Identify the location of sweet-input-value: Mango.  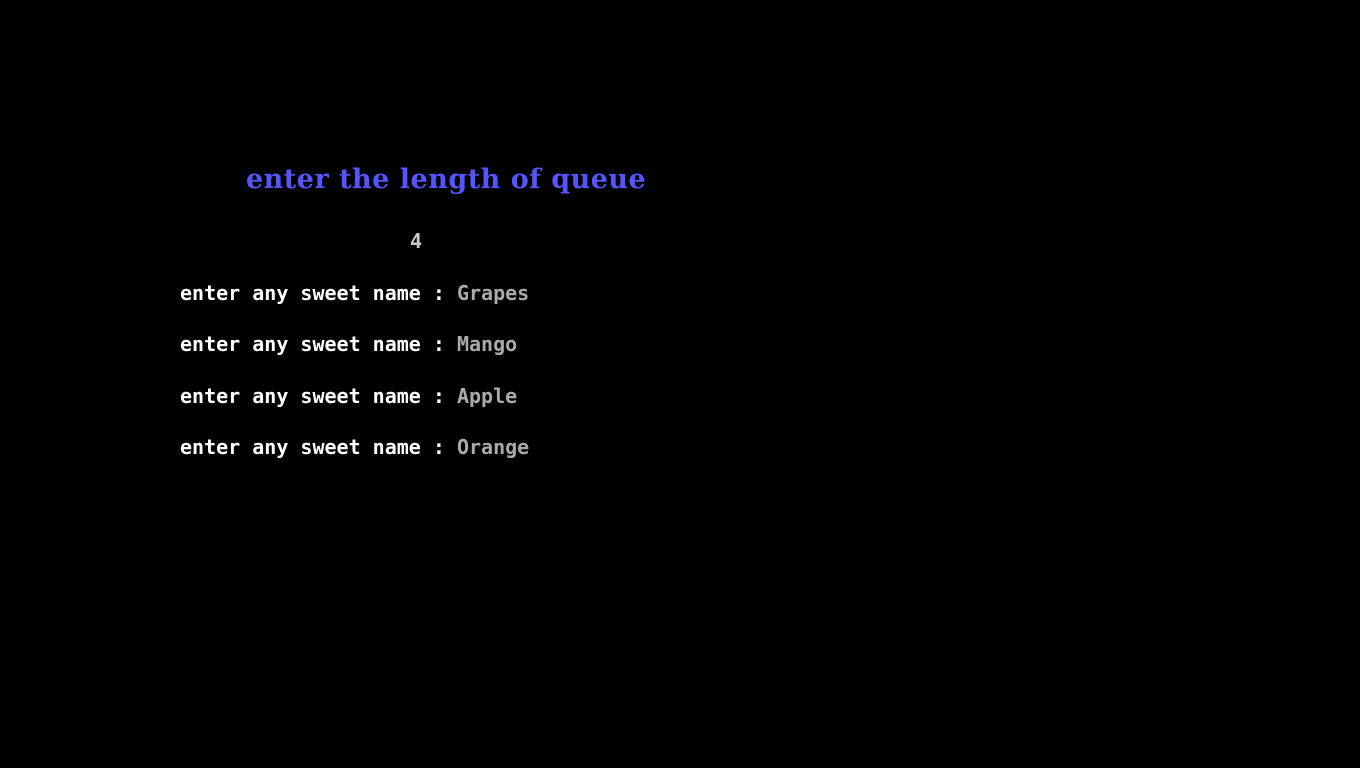
(487, 344).